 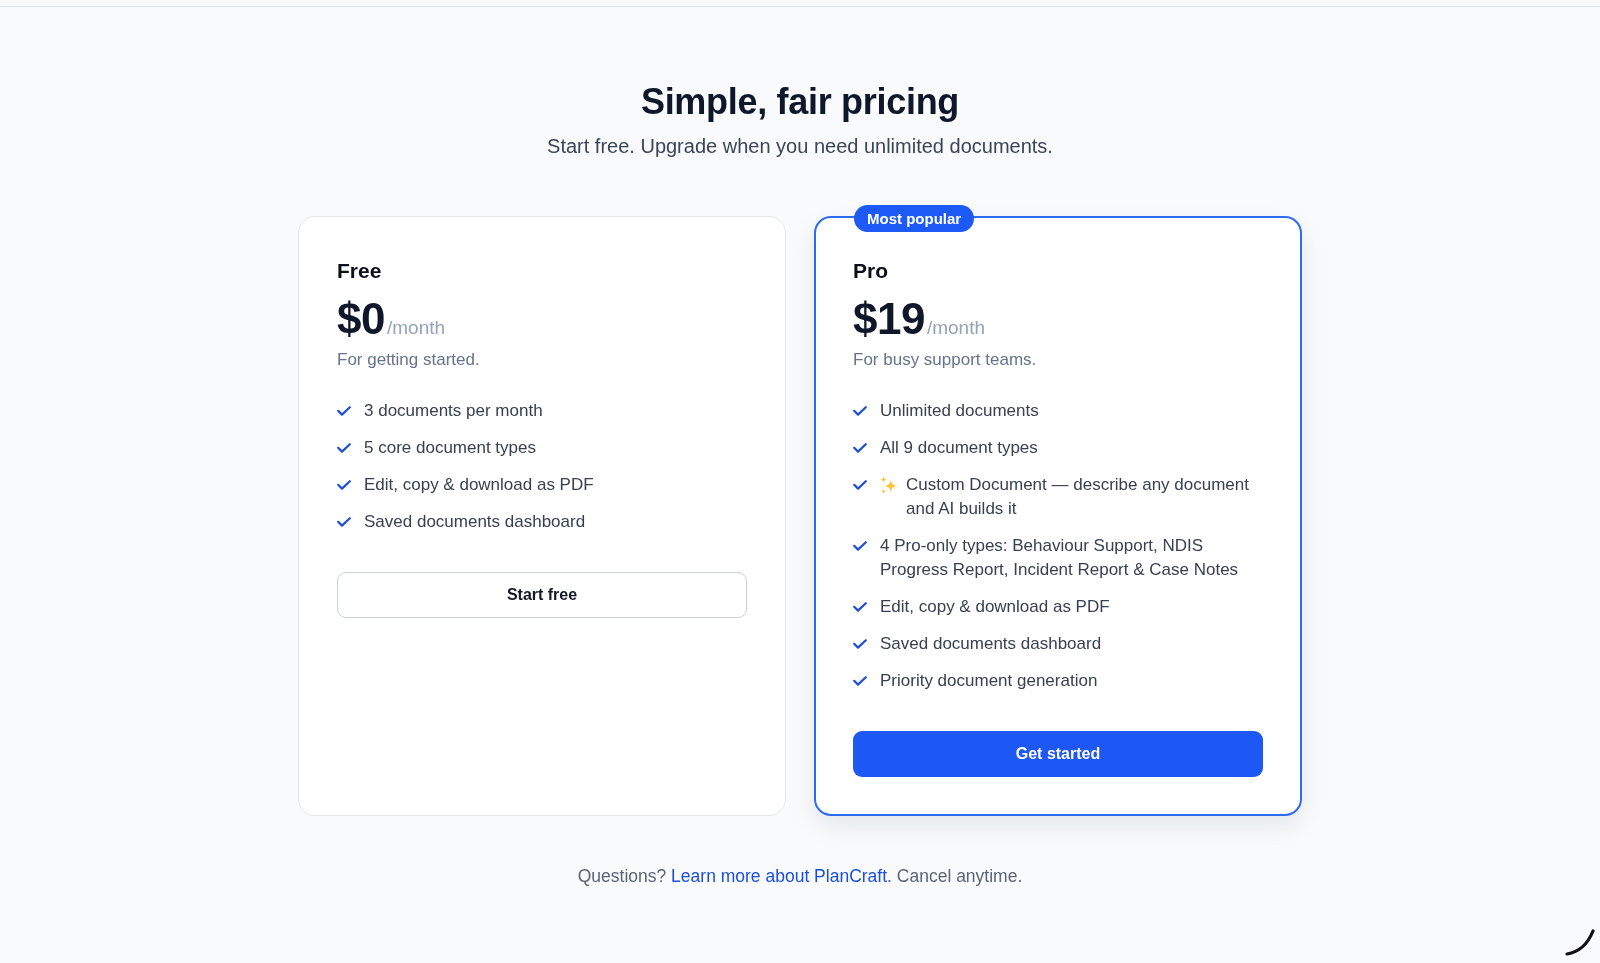 I want to click on plan-name: Pro, so click(x=870, y=271).